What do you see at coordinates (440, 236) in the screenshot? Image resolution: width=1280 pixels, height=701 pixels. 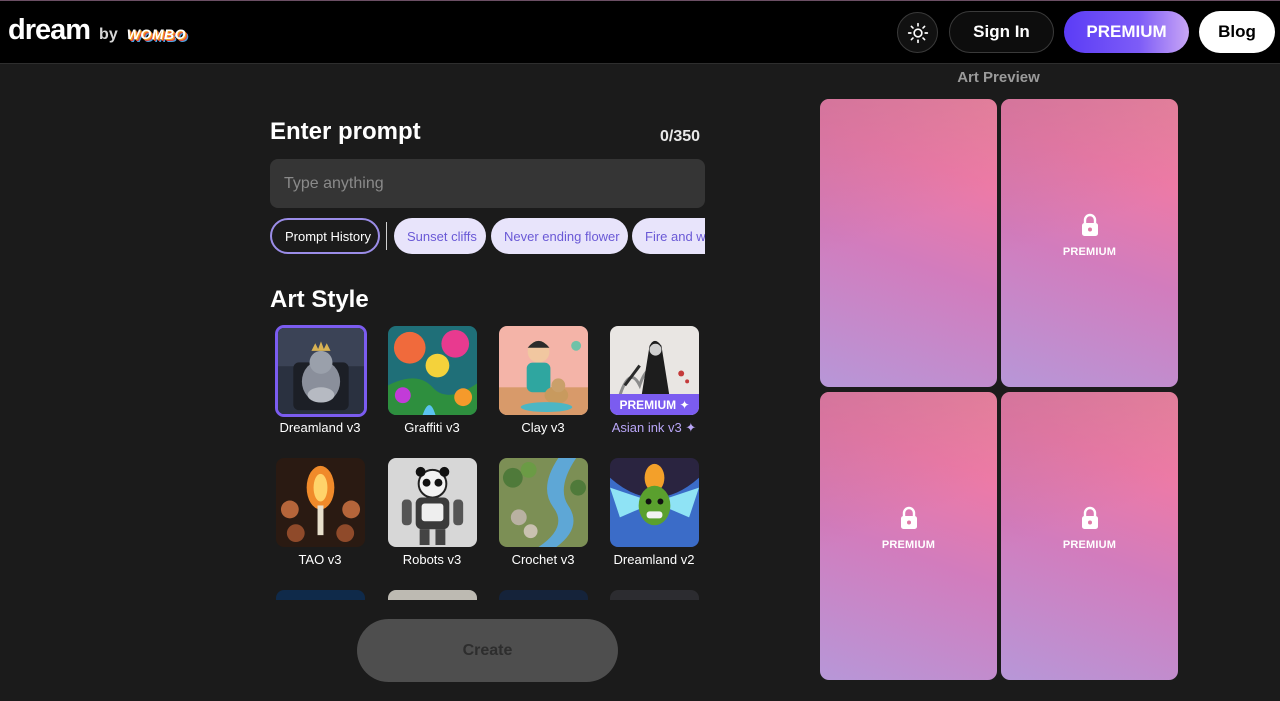 I see `suggestion-chip: Sunset cliffs` at bounding box center [440, 236].